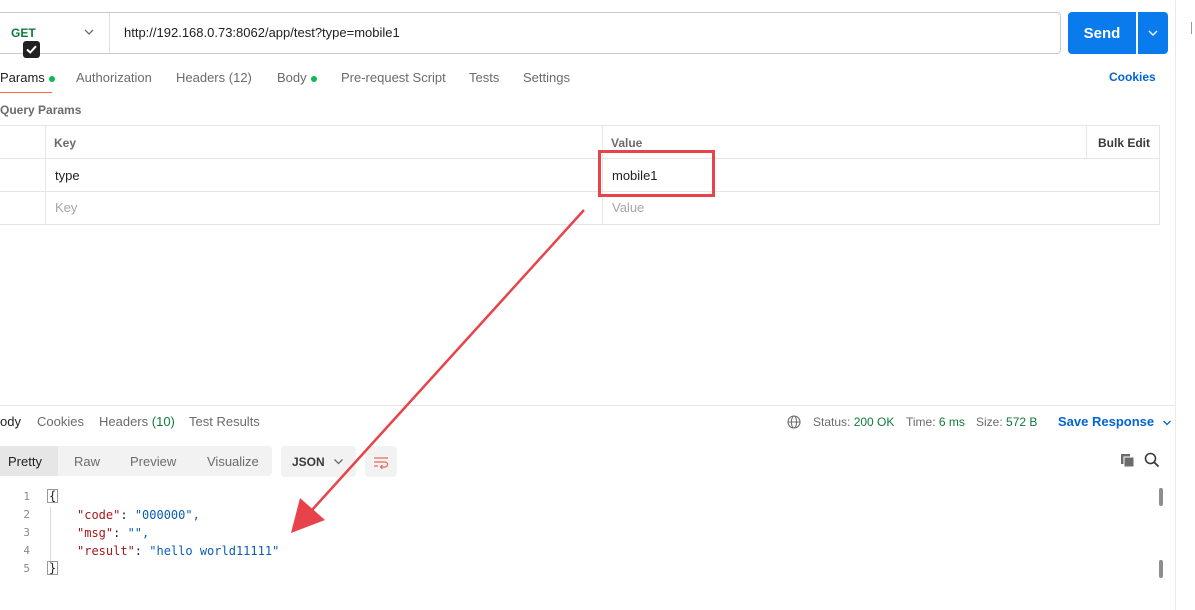 Image resolution: width=1195 pixels, height=610 pixels. I want to click on response-tab-headers: Headers (10), so click(137, 421).